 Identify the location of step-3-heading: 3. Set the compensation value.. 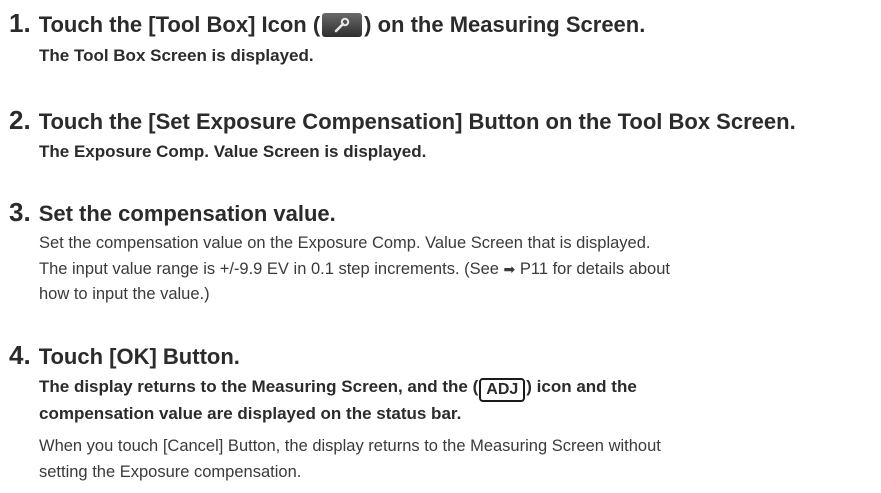
(172, 212).